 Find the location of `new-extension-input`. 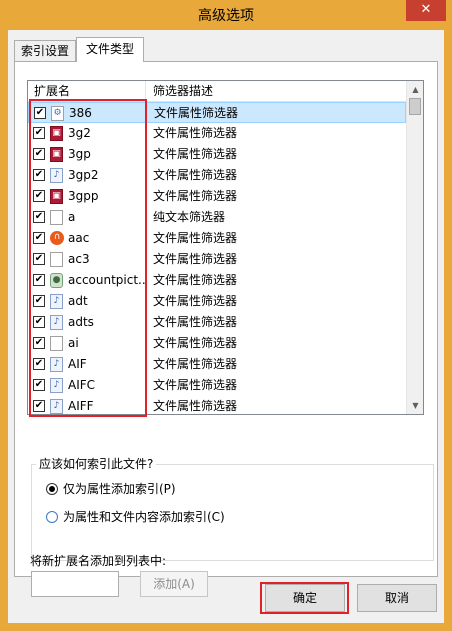

new-extension-input is located at coordinates (75, 584).